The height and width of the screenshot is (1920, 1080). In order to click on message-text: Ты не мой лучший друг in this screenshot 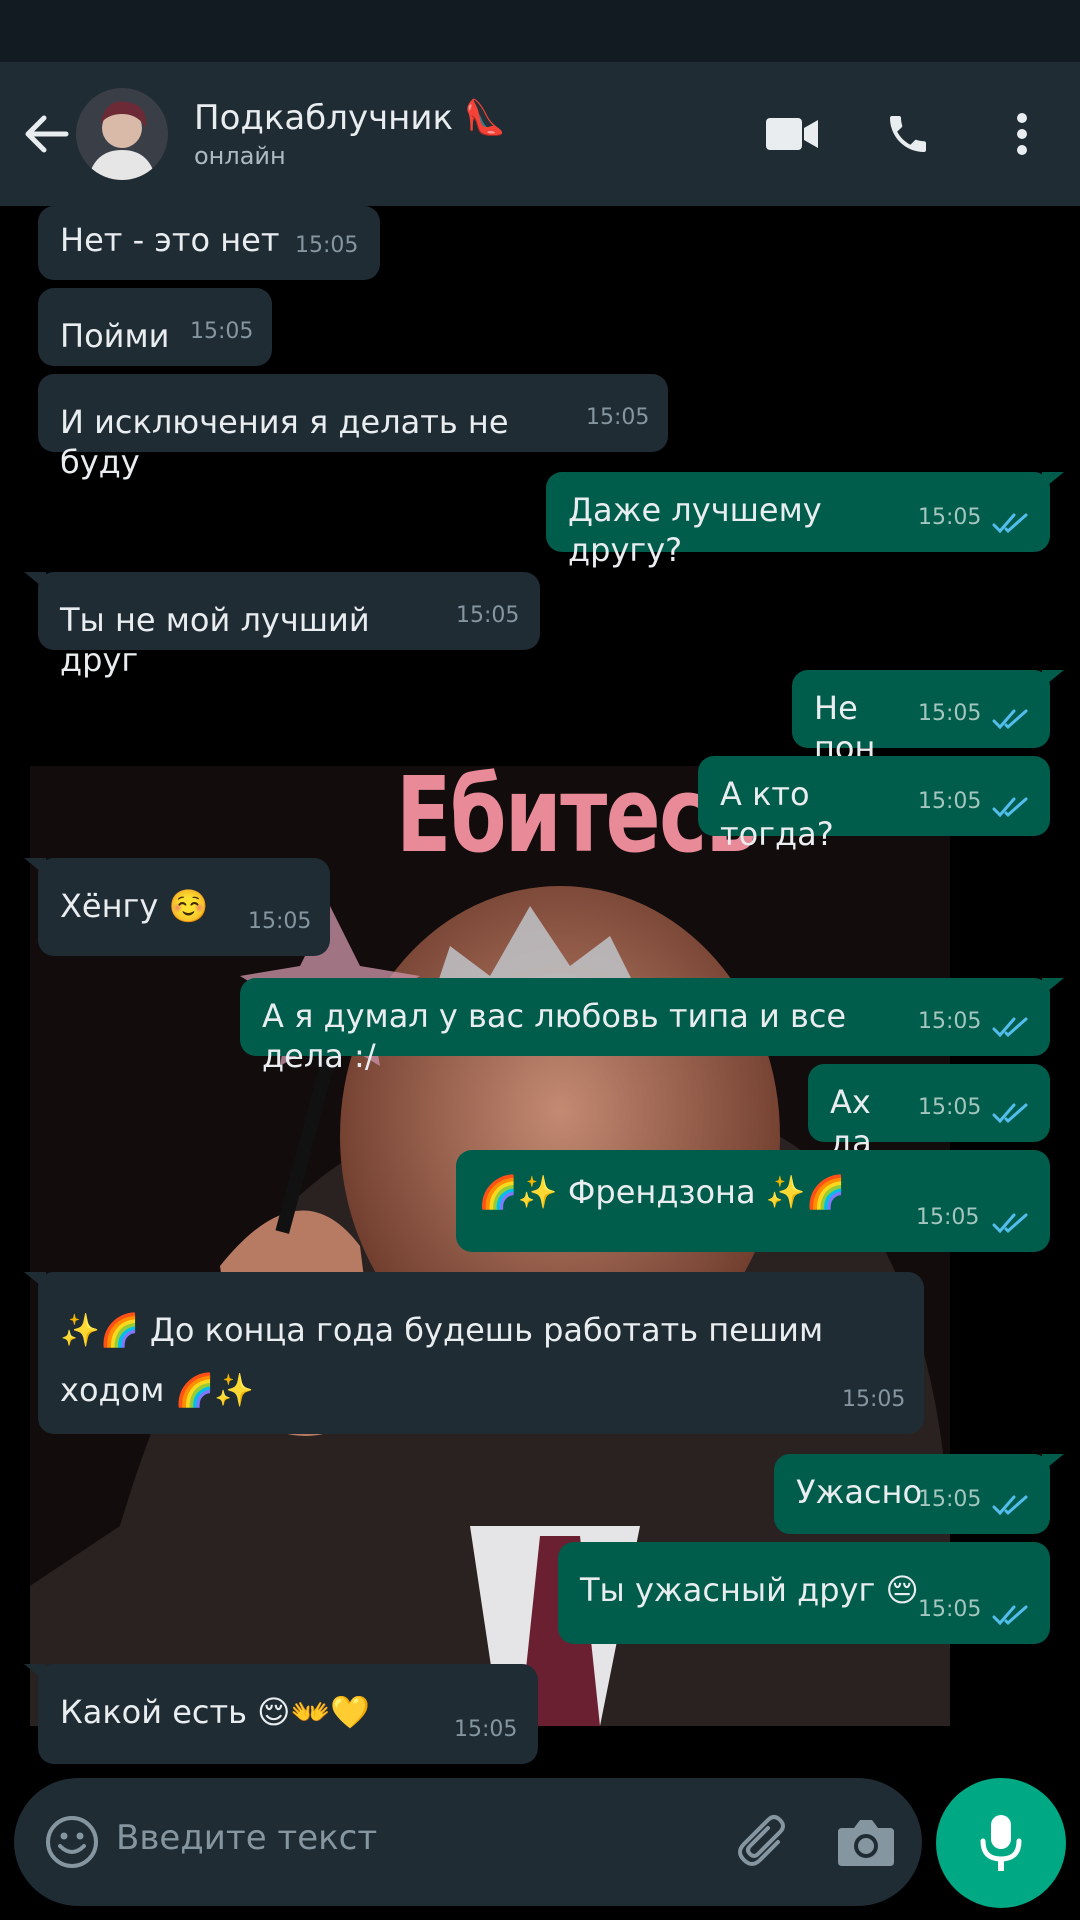, I will do `click(215, 640)`.